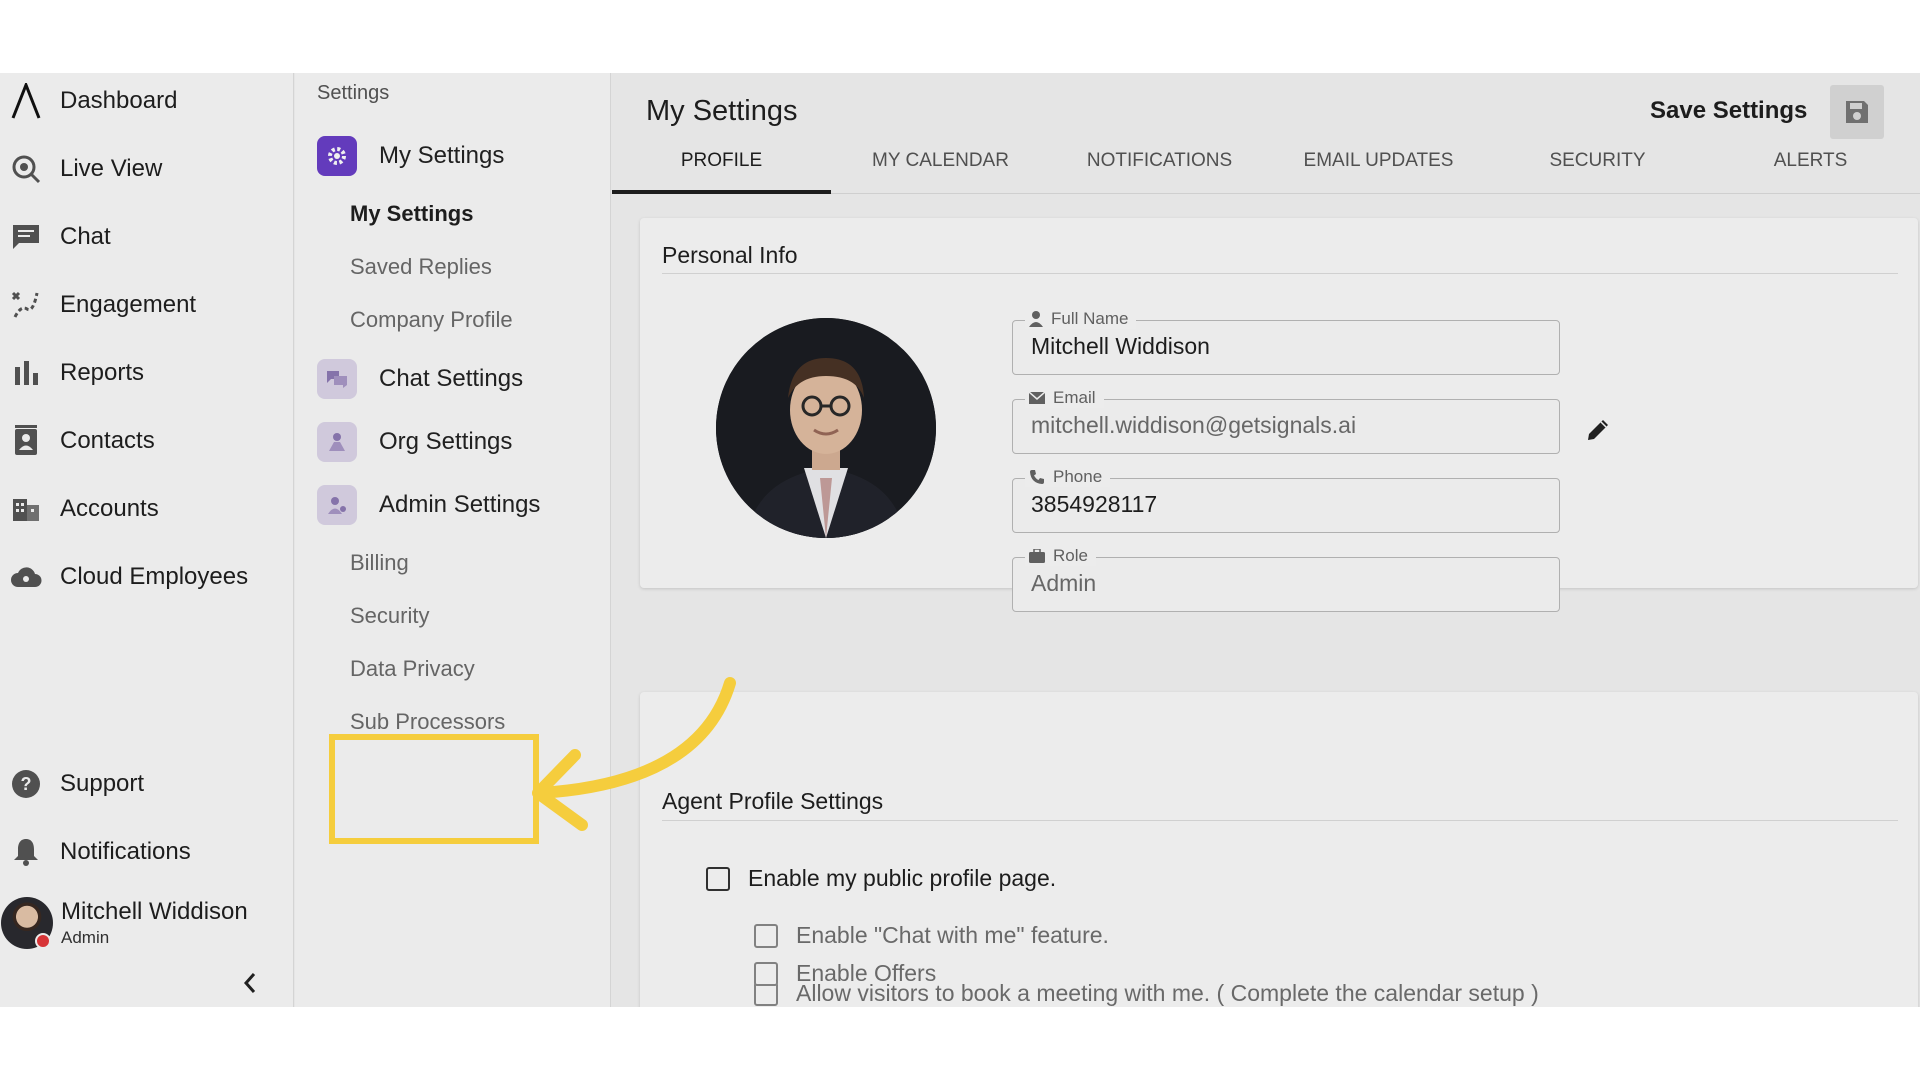 This screenshot has width=1920, height=1080. Describe the element at coordinates (1286, 500) in the screenshot. I see `phone-field: Phone 3854928117` at that location.